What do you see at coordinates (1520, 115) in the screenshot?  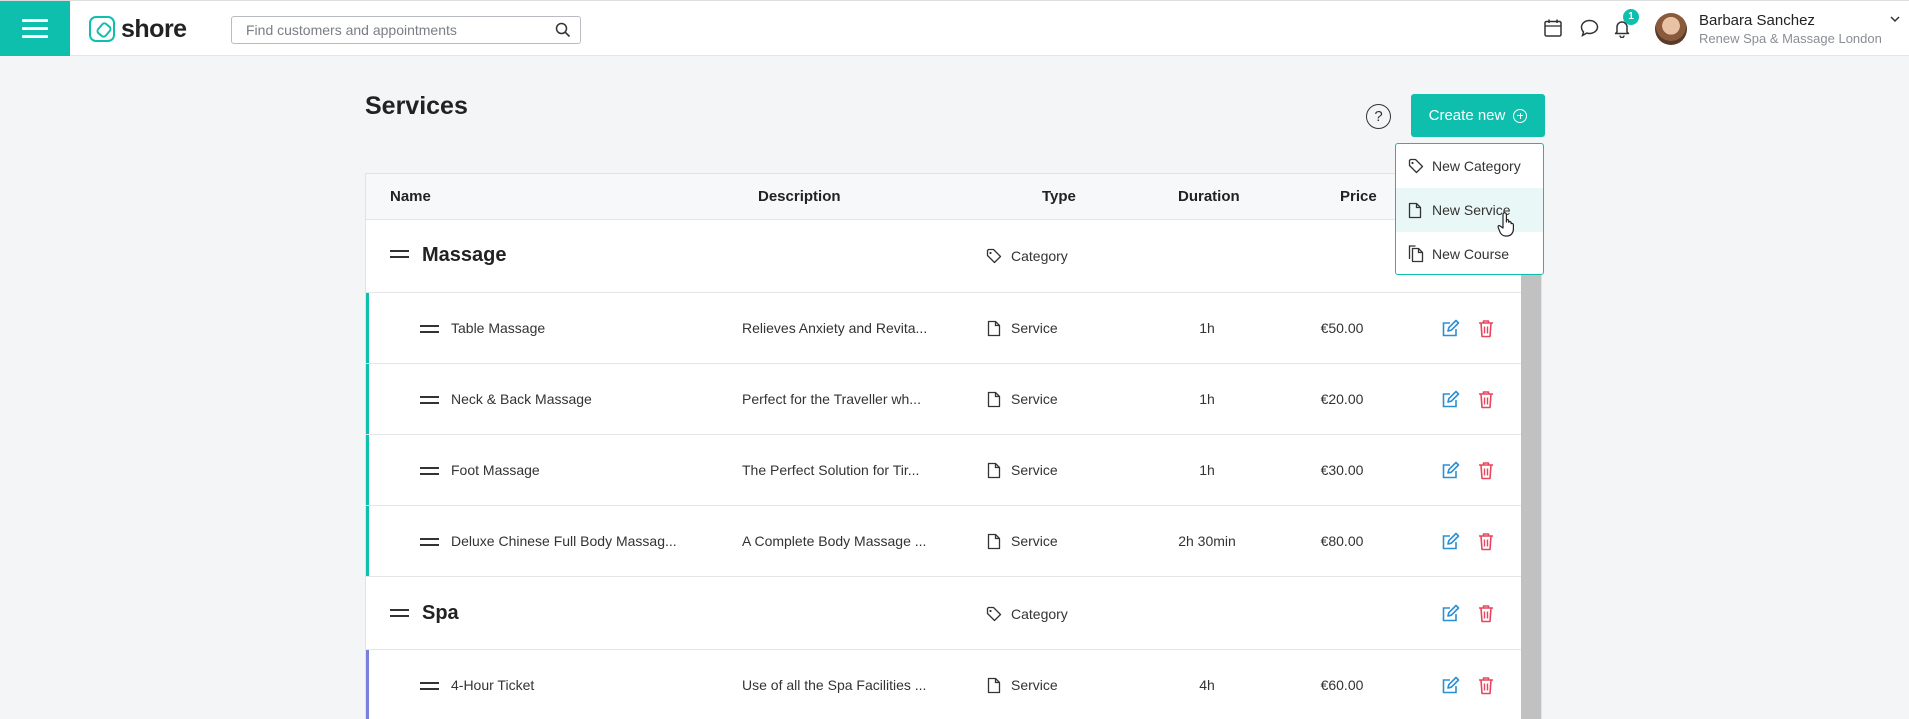 I see `plus-circle-icon` at bounding box center [1520, 115].